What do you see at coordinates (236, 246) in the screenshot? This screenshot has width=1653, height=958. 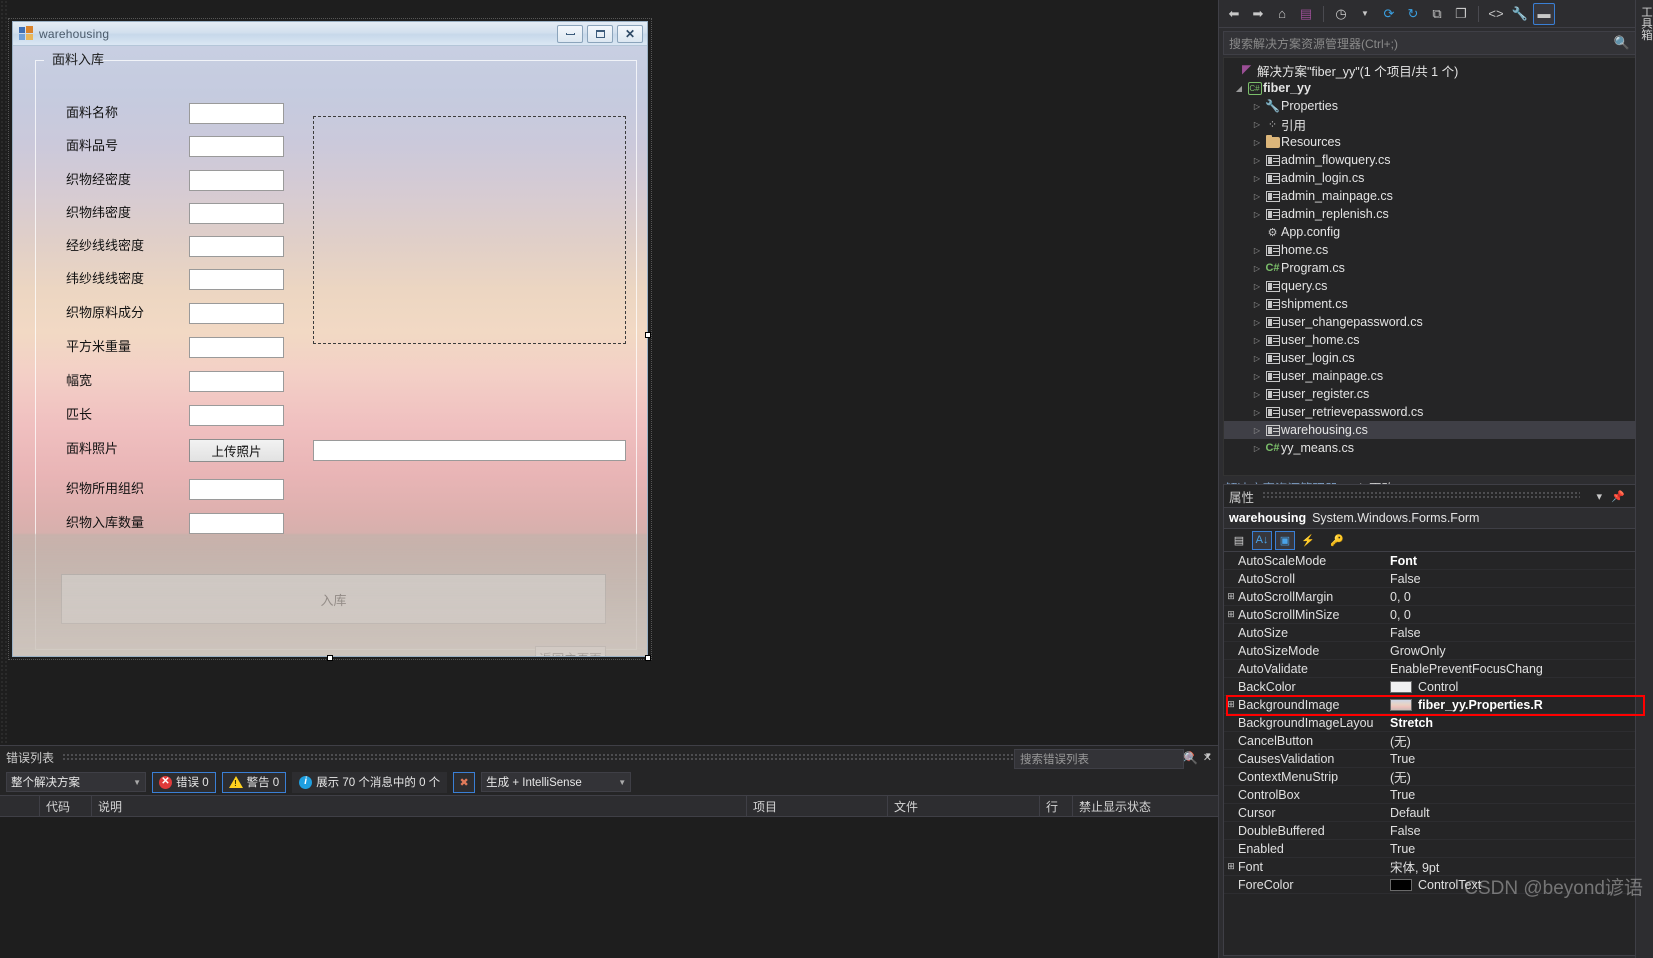 I see `field-input-warp-yarn-density` at bounding box center [236, 246].